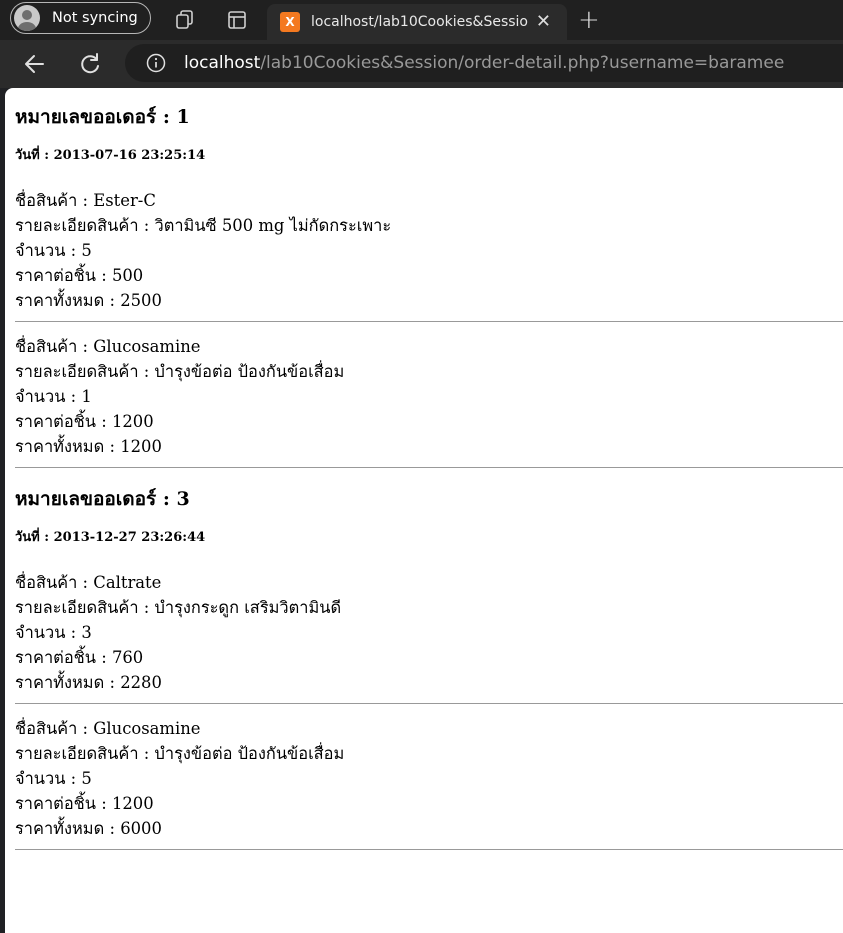 Image resolution: width=843 pixels, height=933 pixels. What do you see at coordinates (429, 117) in the screenshot?
I see `order-title: หมายเลขออเดอร์ : 1` at bounding box center [429, 117].